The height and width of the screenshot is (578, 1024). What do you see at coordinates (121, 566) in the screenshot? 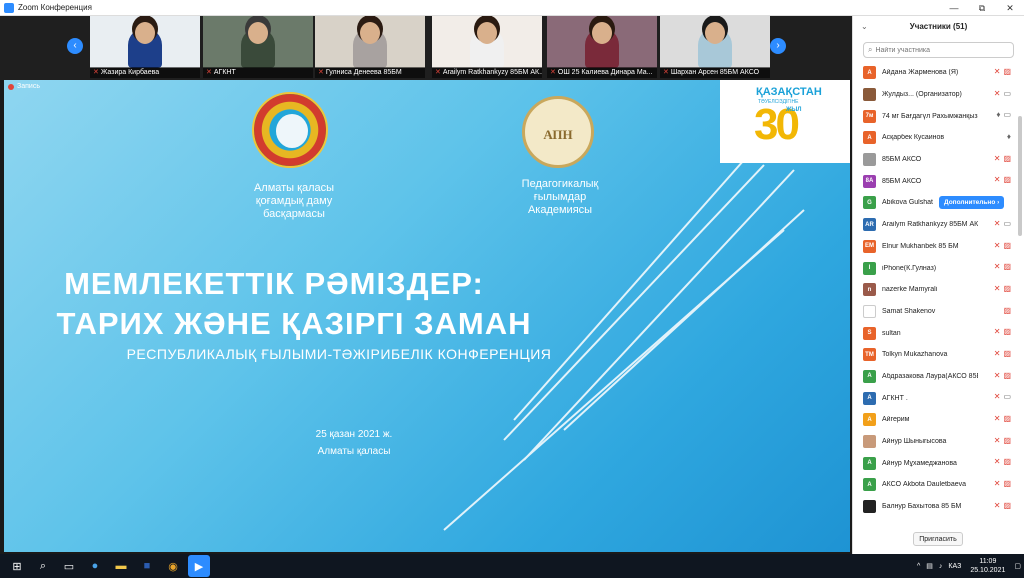
I see `file-explorer-icon: ▬` at bounding box center [121, 566].